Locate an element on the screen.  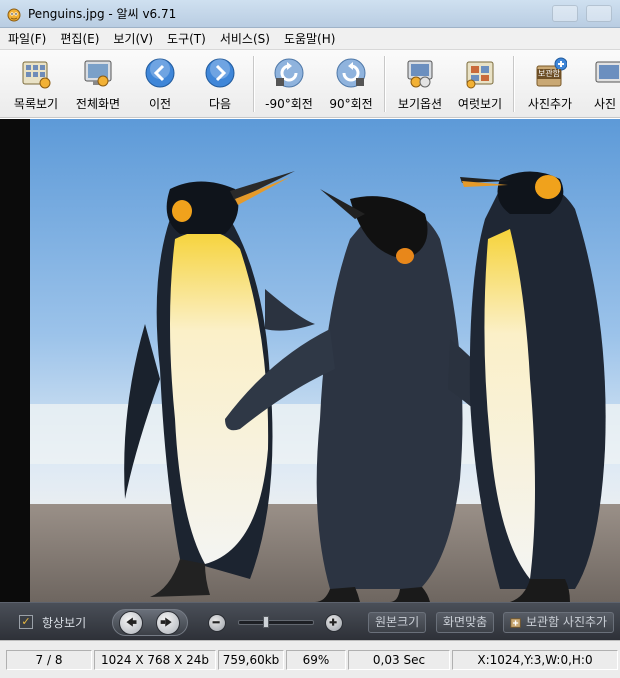
arrow-right-icon is located at coordinates (166, 622).